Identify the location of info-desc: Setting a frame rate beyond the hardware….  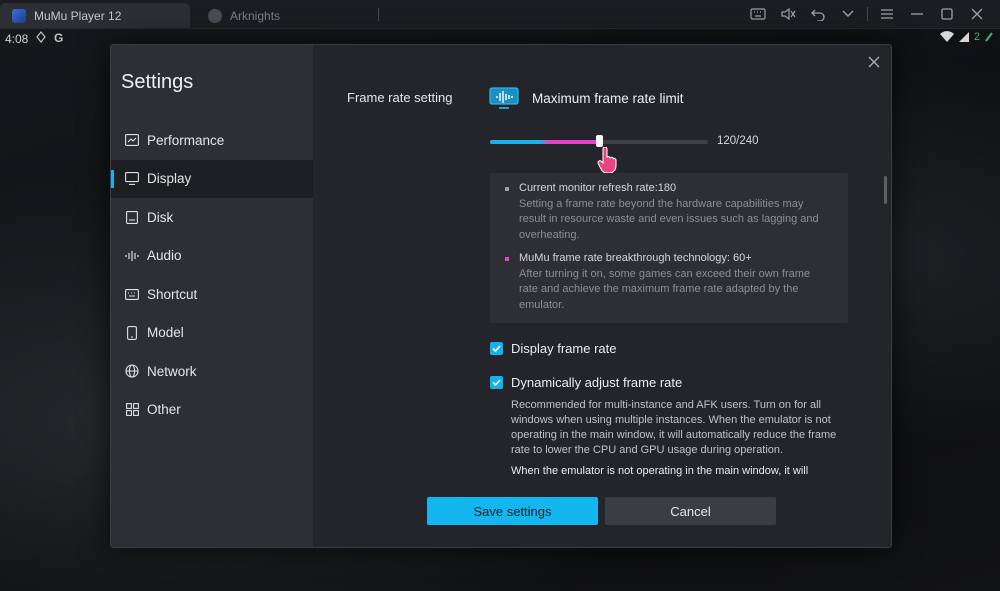
(669, 219).